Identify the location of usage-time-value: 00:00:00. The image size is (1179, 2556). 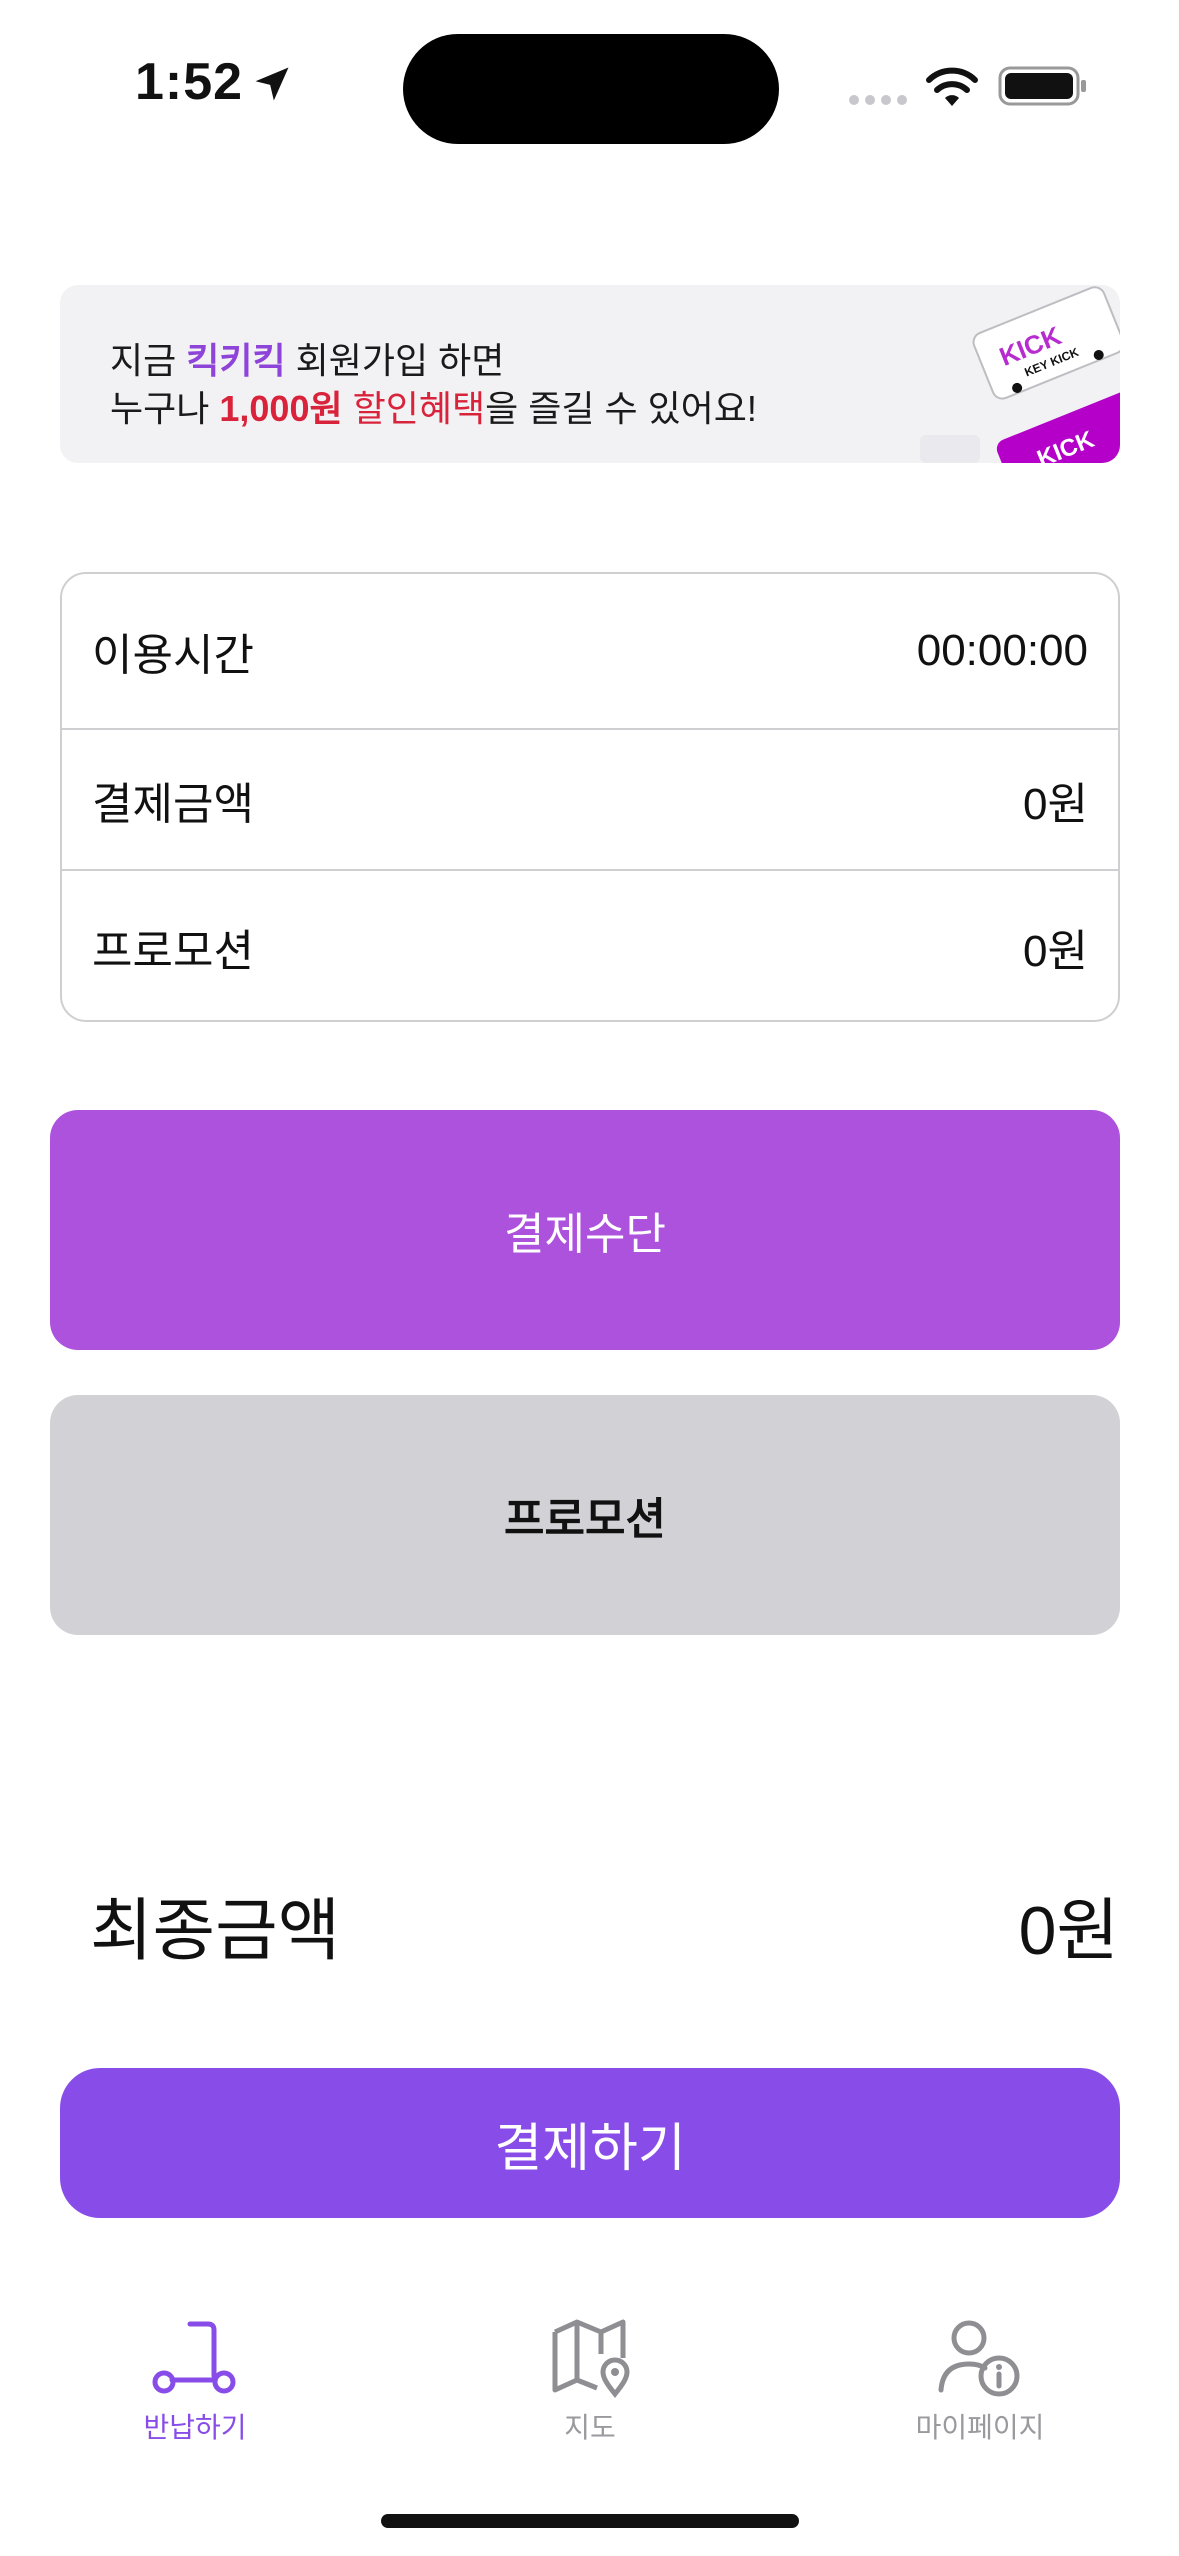
(1002, 650).